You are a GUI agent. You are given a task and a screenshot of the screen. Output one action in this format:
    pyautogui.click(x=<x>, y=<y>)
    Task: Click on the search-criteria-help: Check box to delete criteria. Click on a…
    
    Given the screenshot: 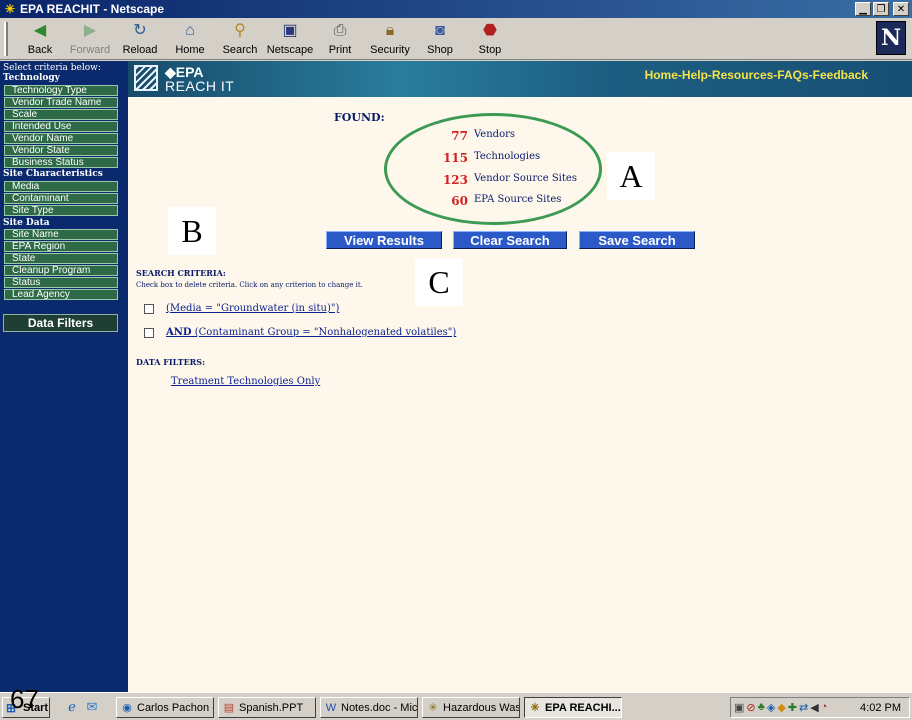 What is the action you would take?
    pyautogui.click(x=249, y=285)
    